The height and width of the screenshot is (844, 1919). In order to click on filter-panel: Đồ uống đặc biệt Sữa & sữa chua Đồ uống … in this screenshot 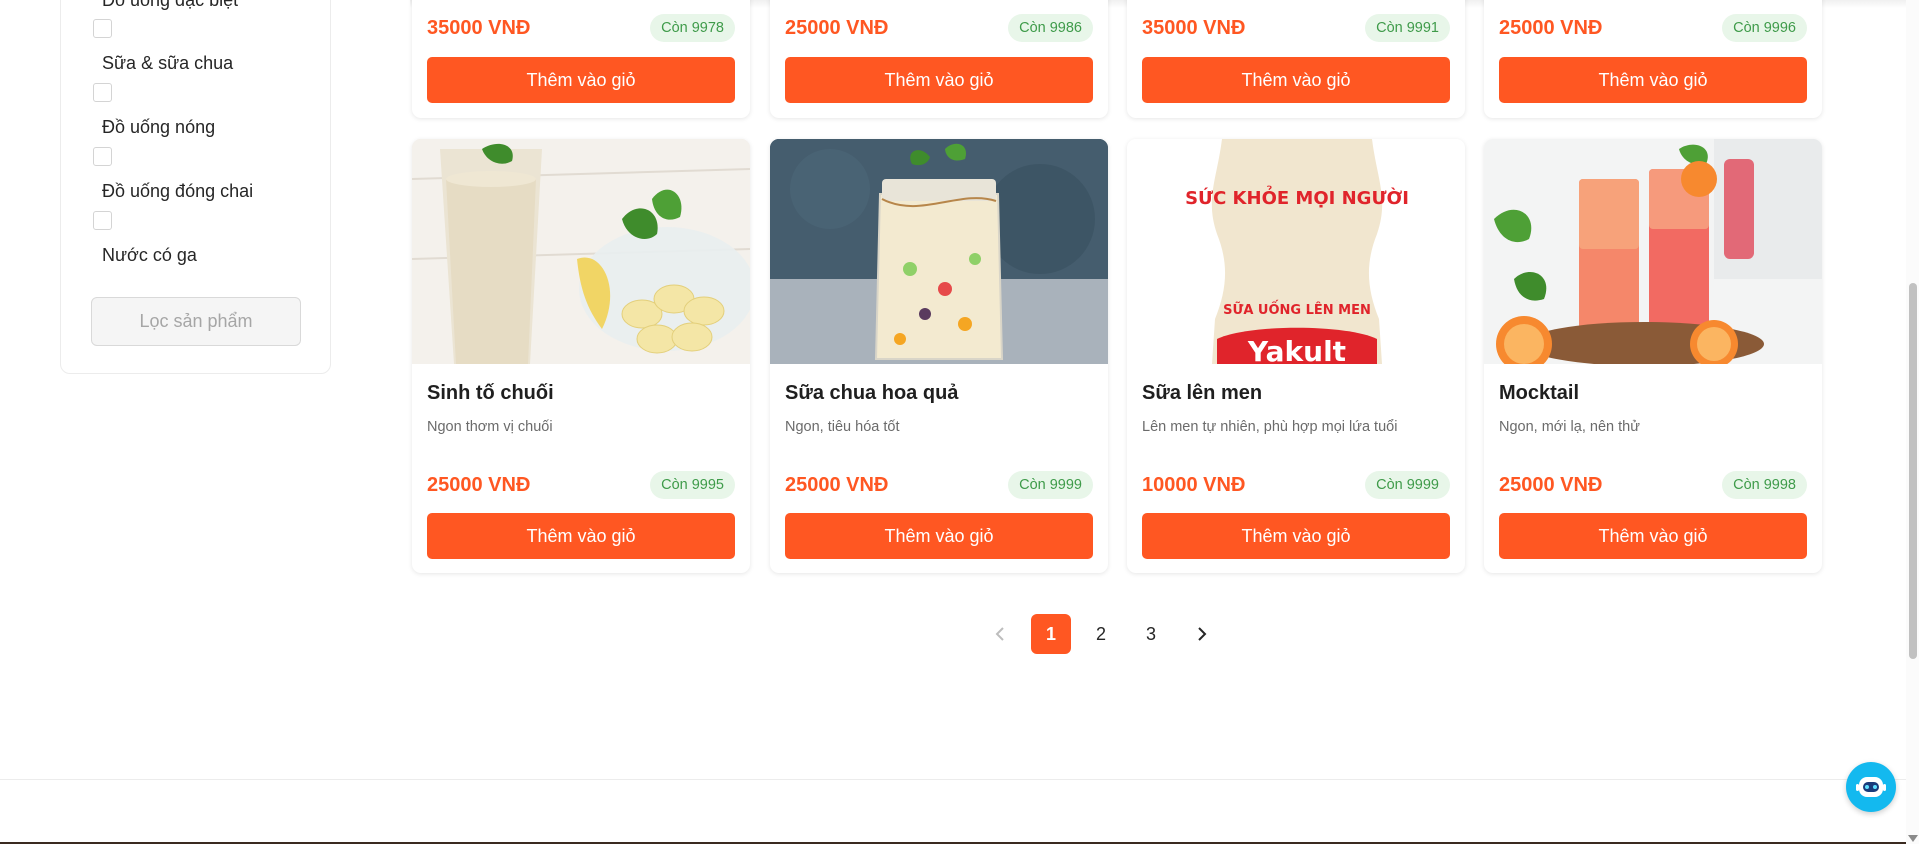, I will do `click(195, 187)`.